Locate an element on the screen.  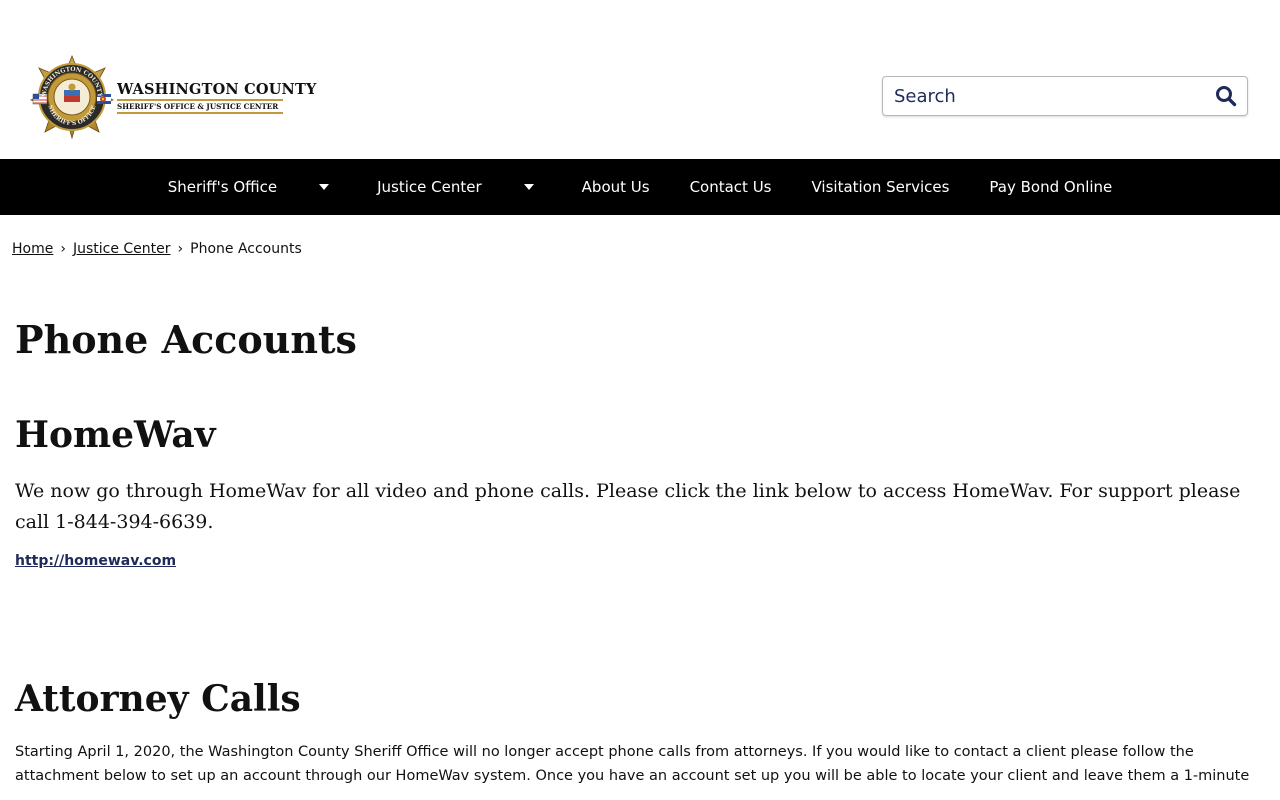
nav-item-contact-us: Contact Us is located at coordinates (731, 187).